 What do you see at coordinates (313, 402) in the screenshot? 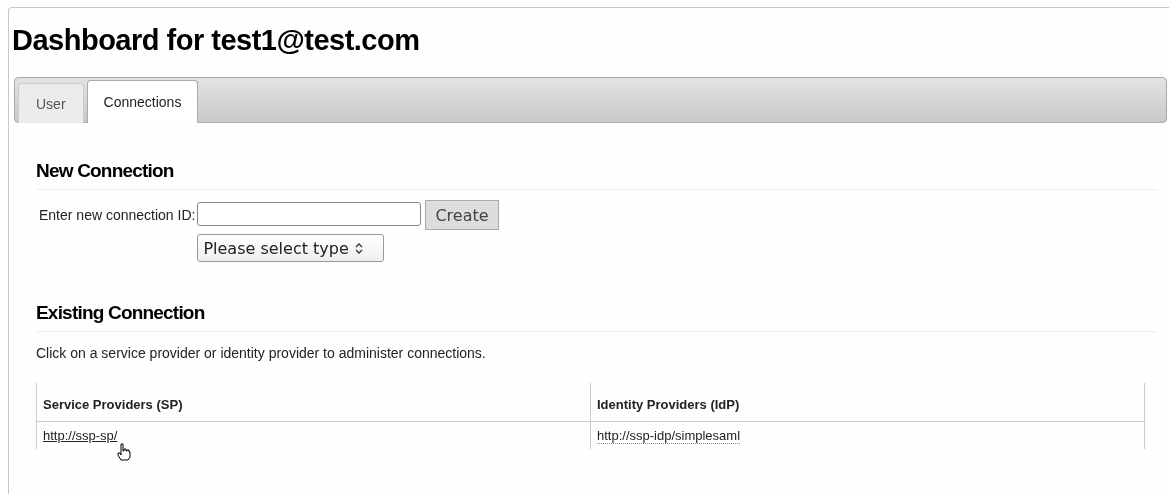
I see `column-header: Service Providers (SP)` at bounding box center [313, 402].